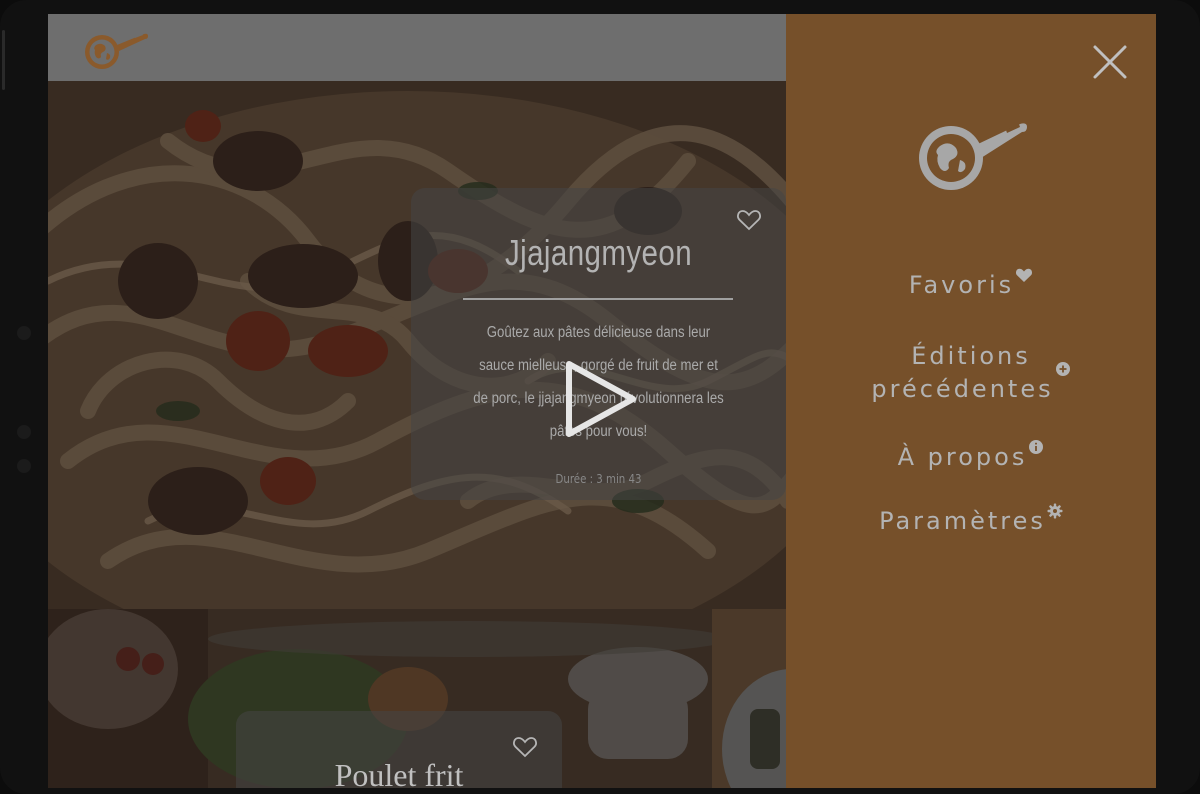 The height and width of the screenshot is (794, 1200). Describe the element at coordinates (962, 389) in the screenshot. I see `menu-item-label: précédentes` at that location.